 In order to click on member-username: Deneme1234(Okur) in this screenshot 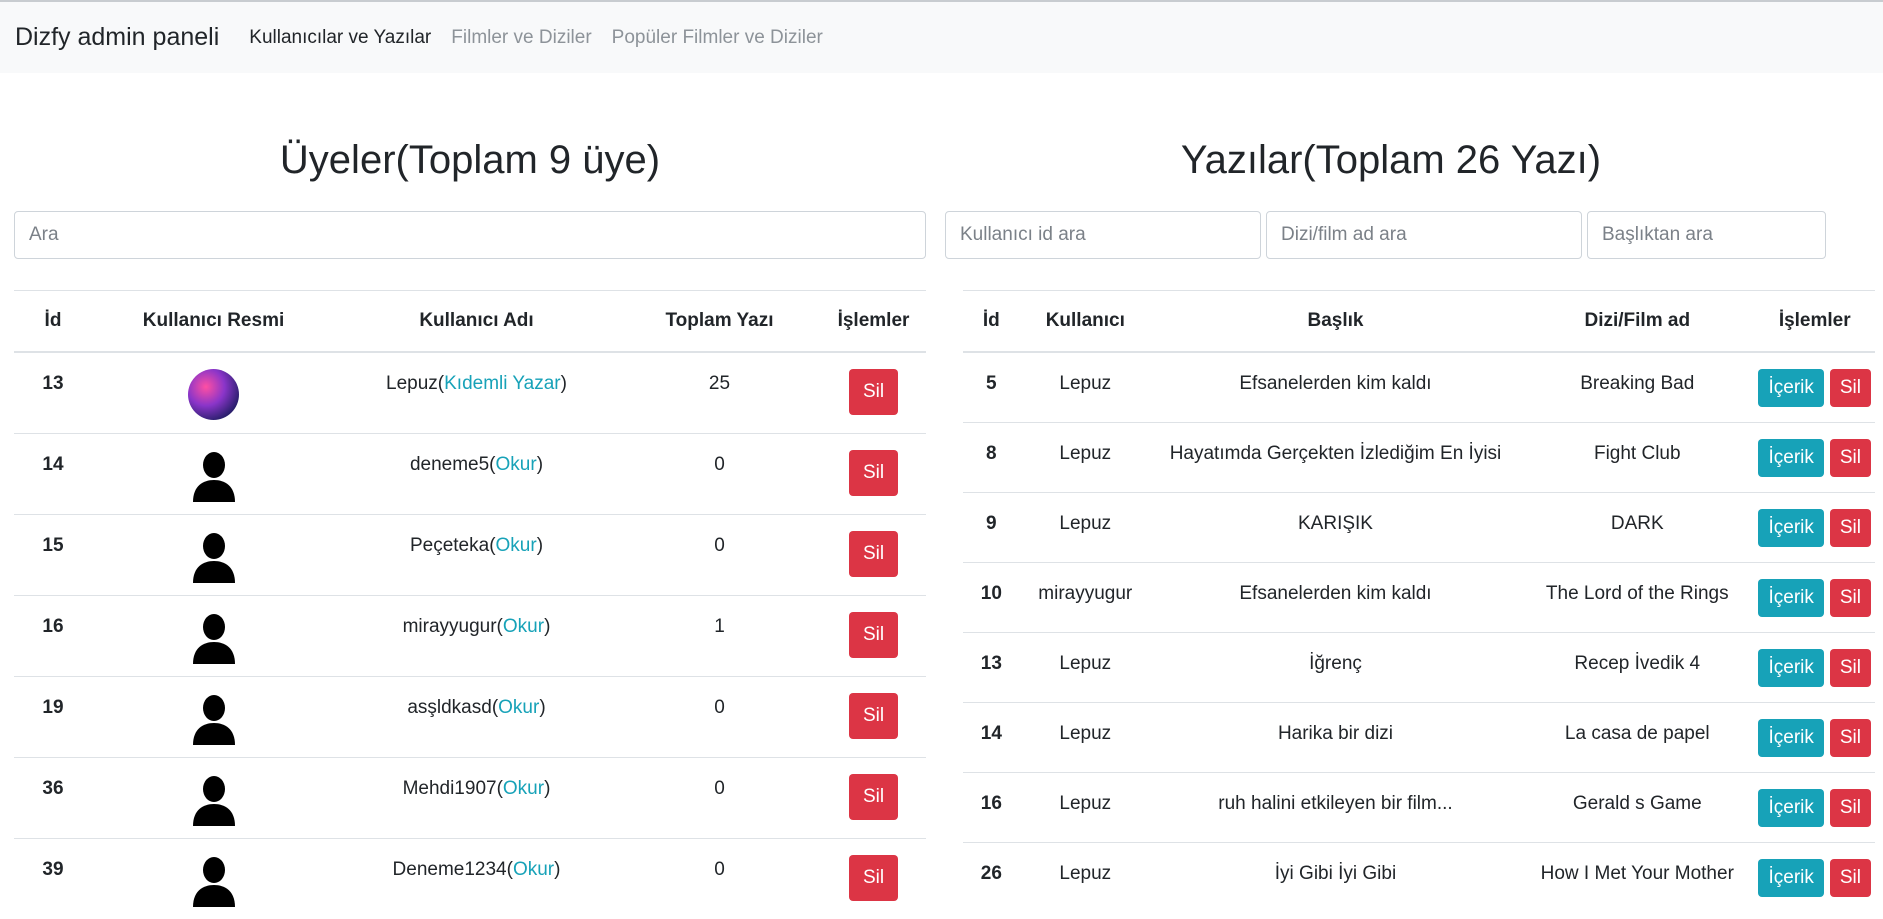, I will do `click(476, 878)`.